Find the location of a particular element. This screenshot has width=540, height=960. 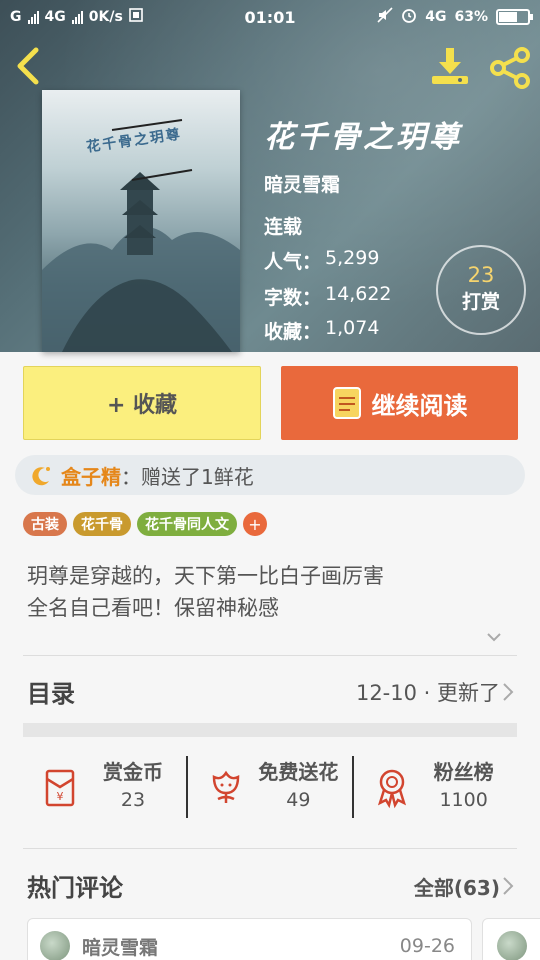

favorite-label: + 收藏 is located at coordinates (142, 405).